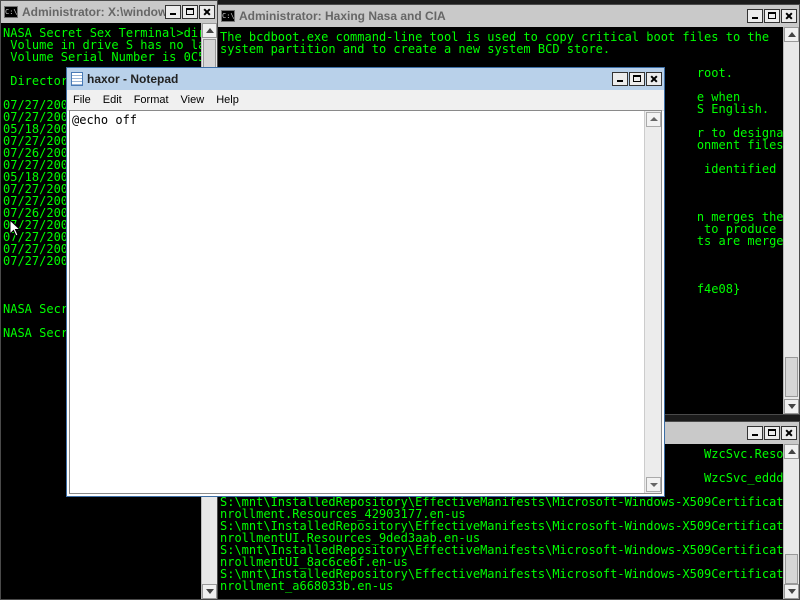 This screenshot has height=600, width=800. I want to click on menu-view: View, so click(193, 100).